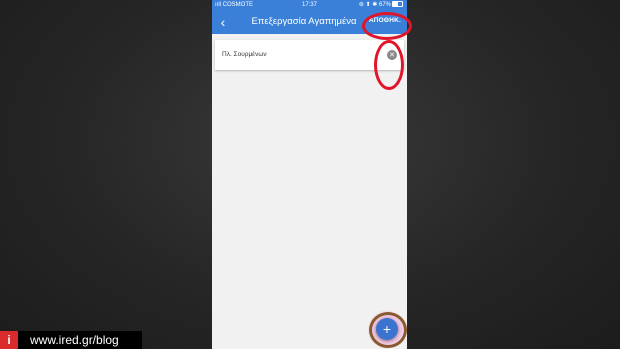 This screenshot has width=620, height=349. What do you see at coordinates (304, 21) in the screenshot?
I see `page-title: Επεξεργασία Αγαπημένα` at bounding box center [304, 21].